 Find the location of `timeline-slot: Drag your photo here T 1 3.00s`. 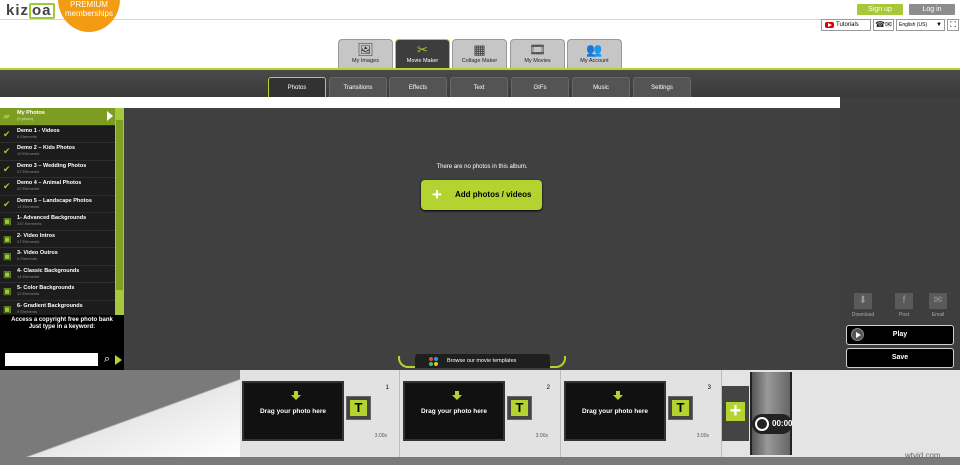

timeline-slot: Drag your photo here T 1 3.00s is located at coordinates (320, 413).